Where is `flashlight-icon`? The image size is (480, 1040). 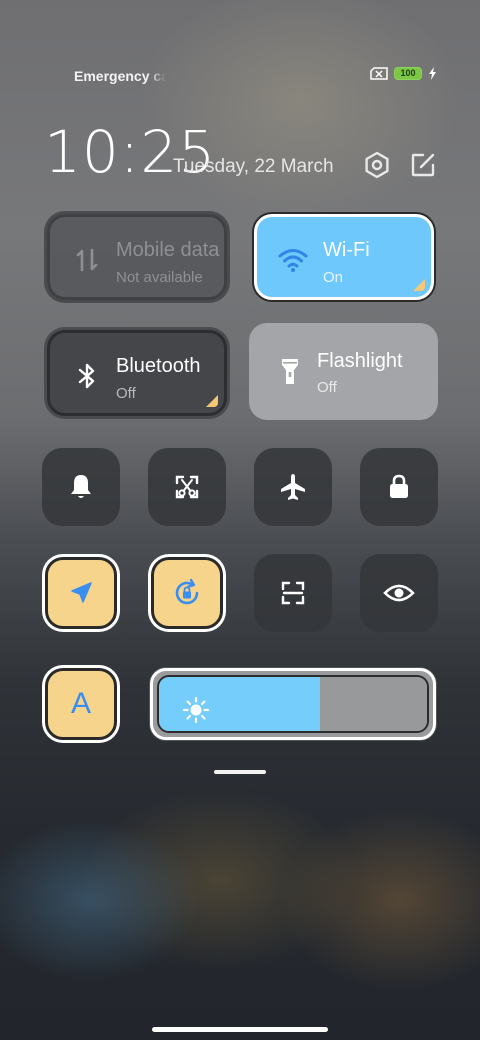 flashlight-icon is located at coordinates (290, 371).